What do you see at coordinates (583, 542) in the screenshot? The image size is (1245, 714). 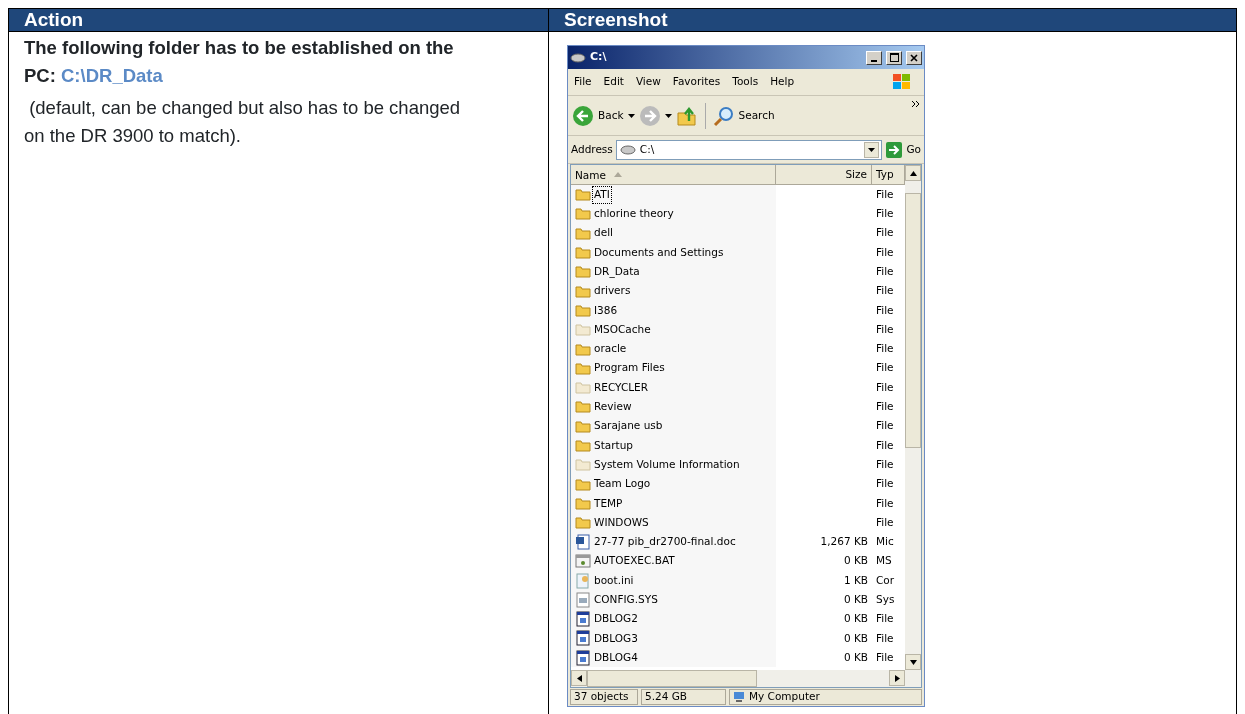 I see `document-icon` at bounding box center [583, 542].